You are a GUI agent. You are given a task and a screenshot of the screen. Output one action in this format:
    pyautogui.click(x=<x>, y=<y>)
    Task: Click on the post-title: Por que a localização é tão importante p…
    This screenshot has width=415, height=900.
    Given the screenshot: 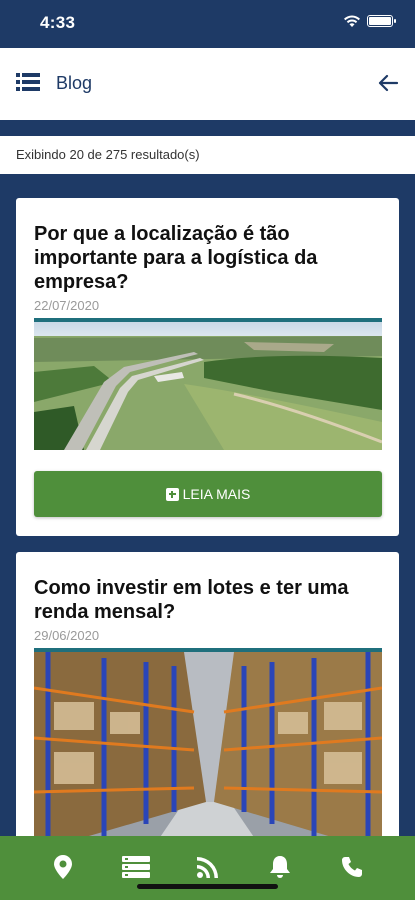 What is the action you would take?
    pyautogui.click(x=207, y=258)
    